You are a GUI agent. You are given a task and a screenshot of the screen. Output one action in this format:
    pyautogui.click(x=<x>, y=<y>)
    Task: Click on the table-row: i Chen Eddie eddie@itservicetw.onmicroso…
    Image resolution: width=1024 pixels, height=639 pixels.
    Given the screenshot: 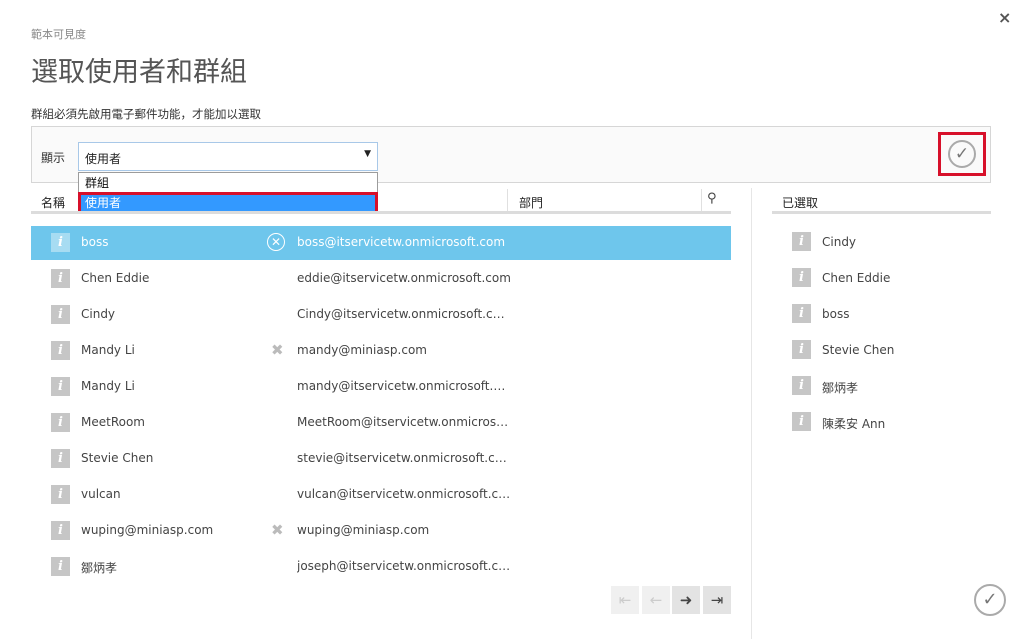 What is the action you would take?
    pyautogui.click(x=381, y=279)
    